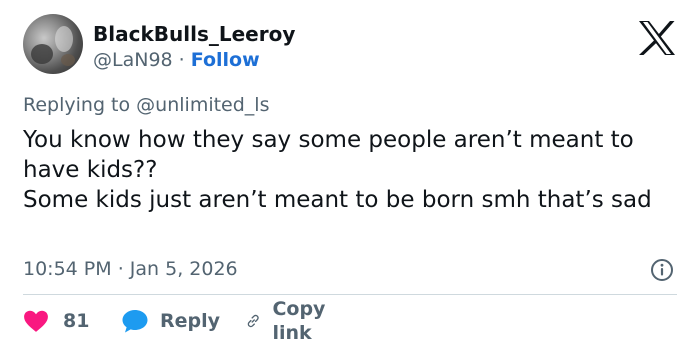 The image size is (700, 348). Describe the element at coordinates (225, 60) in the screenshot. I see `follow-button: Follow` at that location.